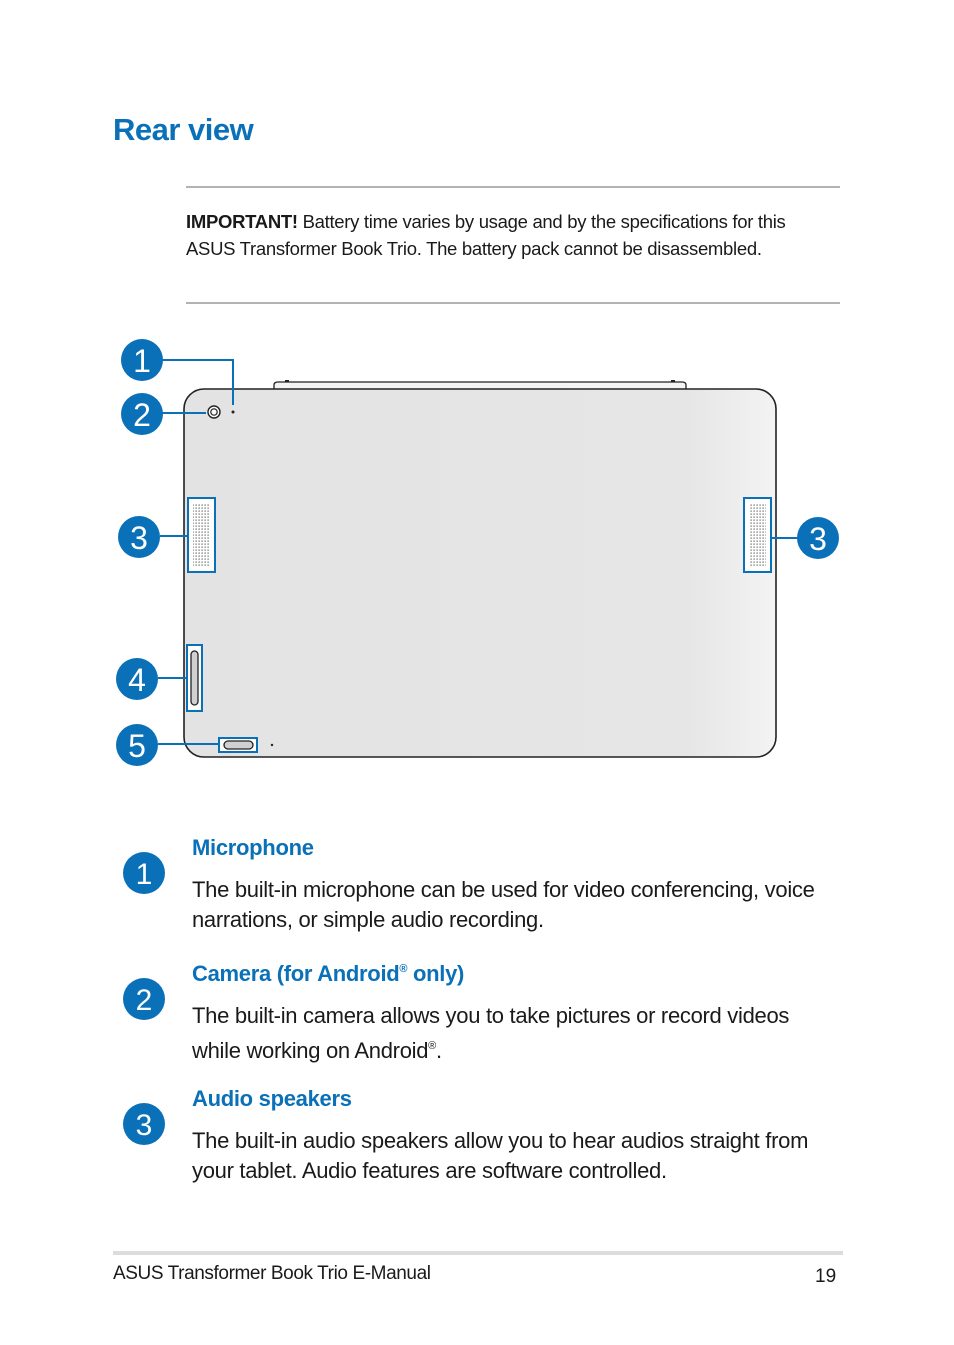  I want to click on callout-badge-5: 5, so click(137, 745).